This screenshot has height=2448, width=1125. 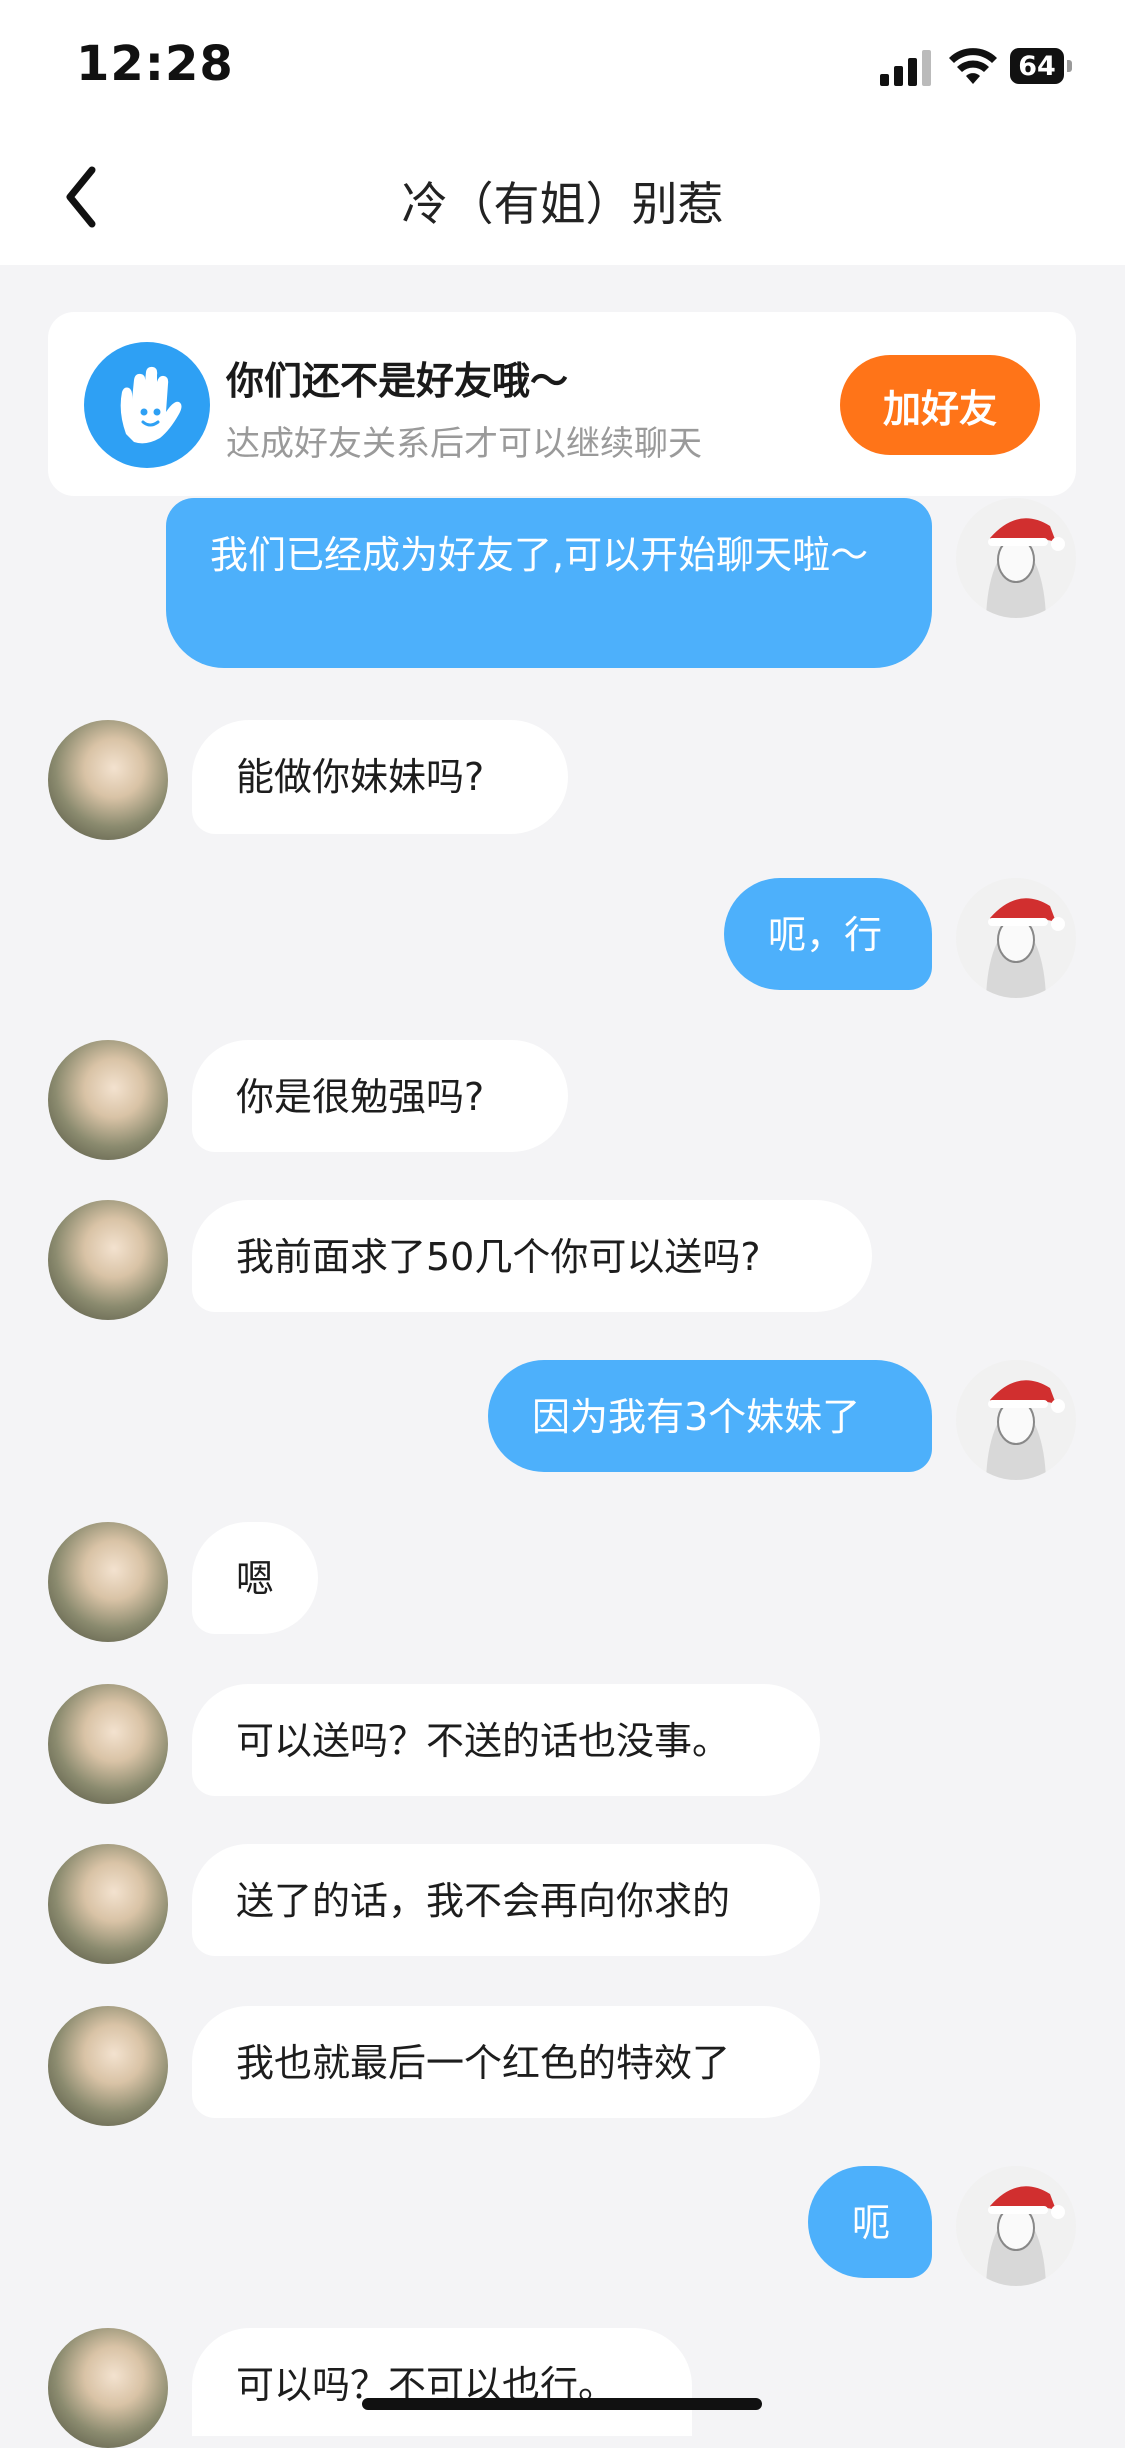 I want to click on message-bubble-incoming: 可以吗？不可以也行。, so click(x=442, y=2382).